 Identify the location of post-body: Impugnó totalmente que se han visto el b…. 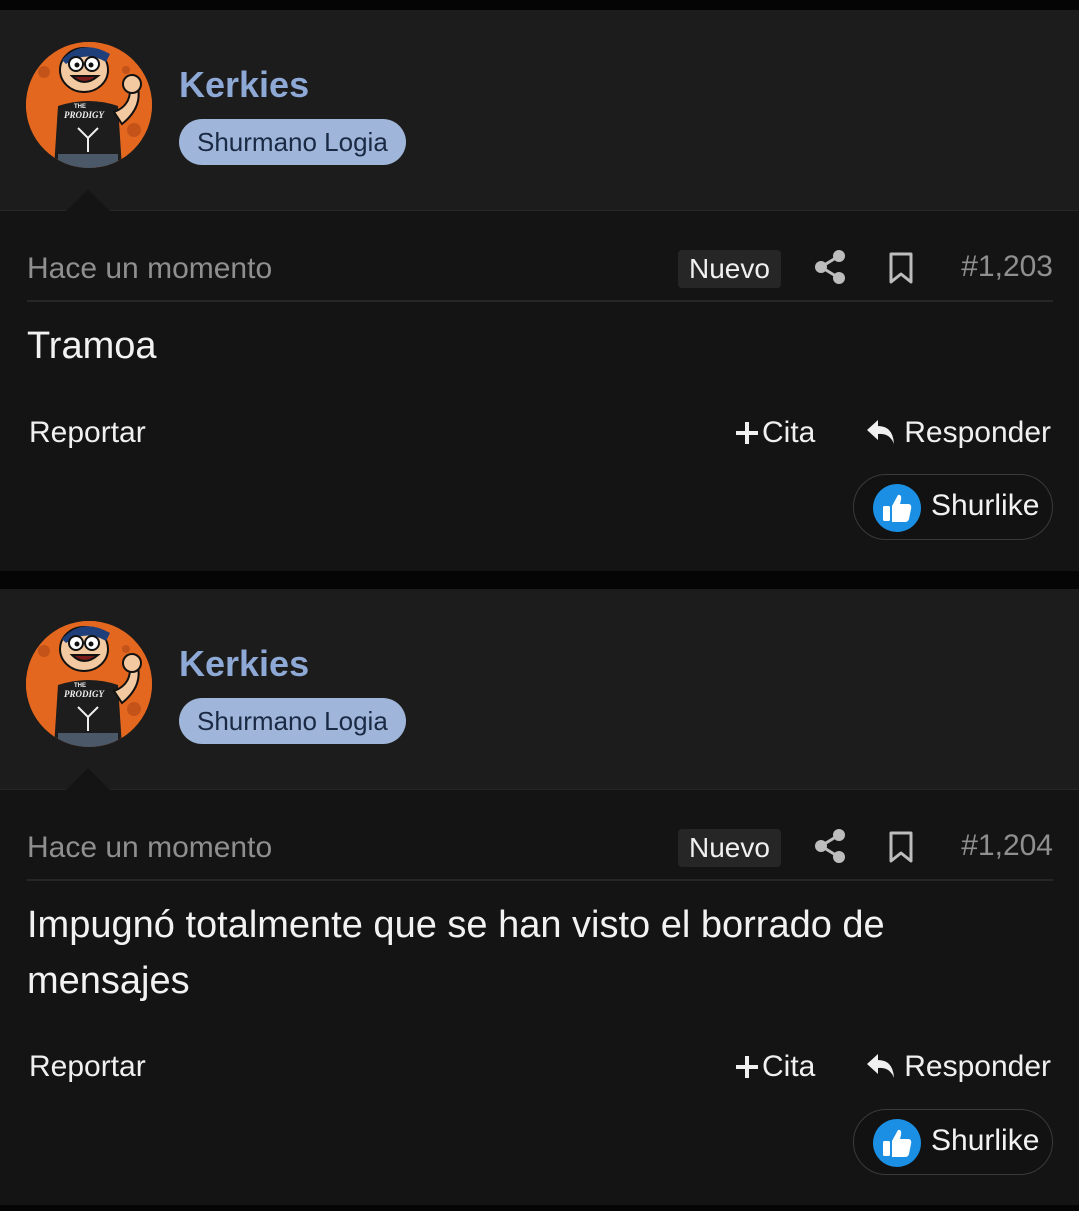
(456, 953).